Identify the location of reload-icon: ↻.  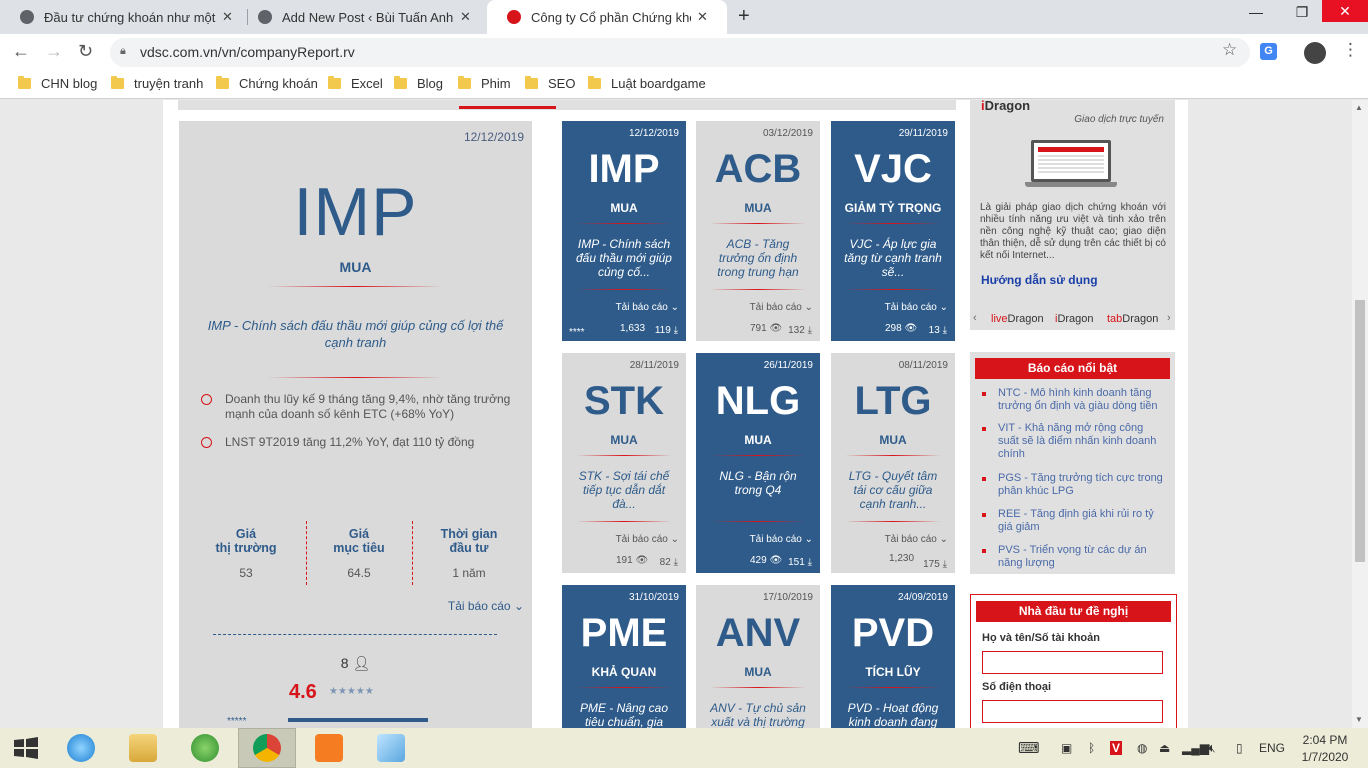
(85, 51).